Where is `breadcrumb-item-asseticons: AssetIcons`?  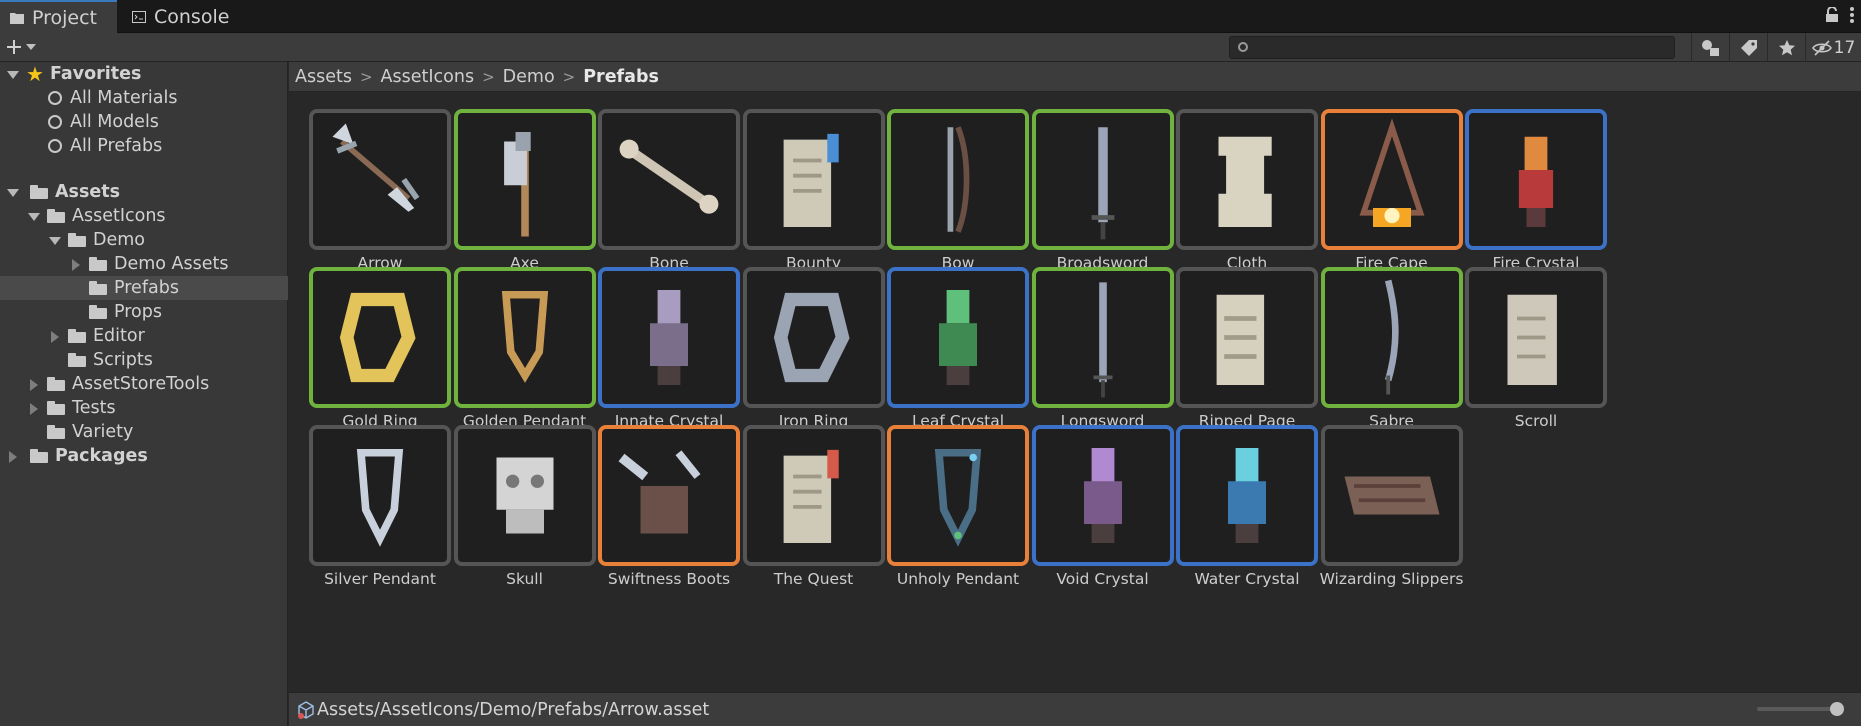 breadcrumb-item-asseticons: AssetIcons is located at coordinates (428, 77).